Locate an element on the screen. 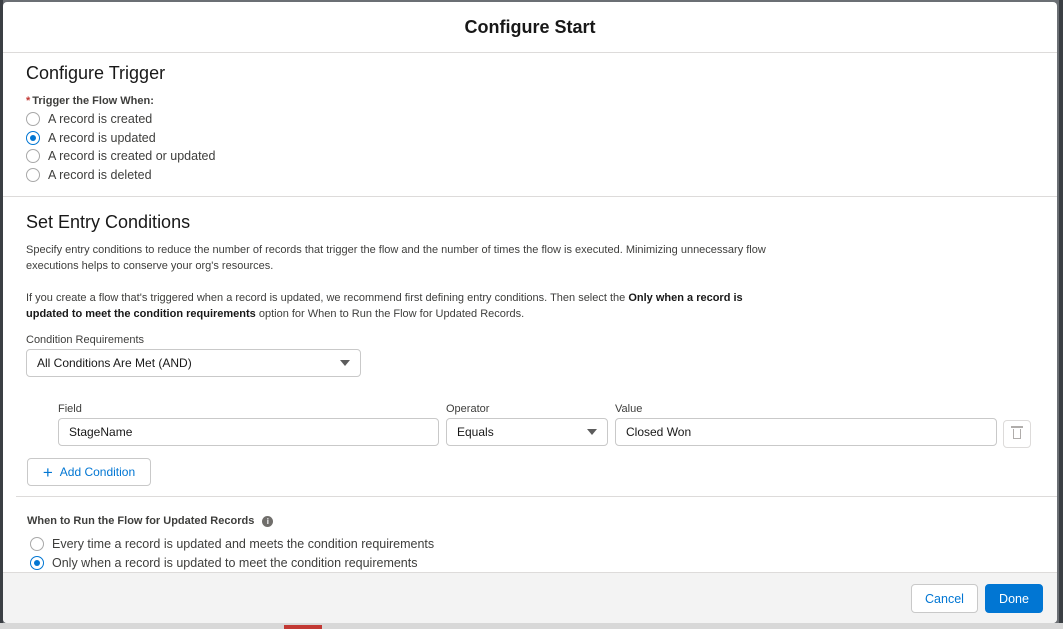  condition-requirements-select: All Conditions Are Met (AND) is located at coordinates (193, 363).